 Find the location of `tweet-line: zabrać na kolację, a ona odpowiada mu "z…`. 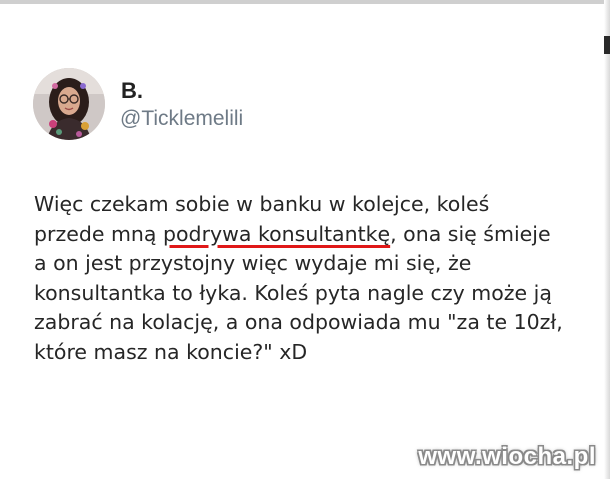

tweet-line: zabrać na kolację, a ona odpowiada mu "z… is located at coordinates (314, 323).